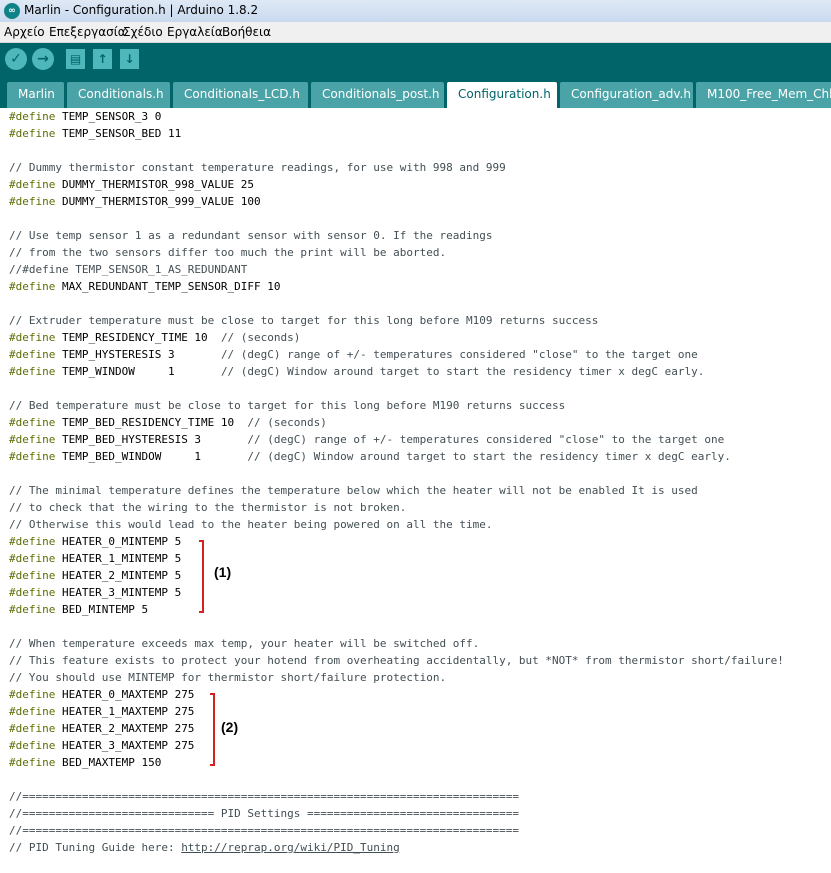 The width and height of the screenshot is (831, 873). Describe the element at coordinates (138, 337) in the screenshot. I see `code-text: TEMP_RESIDENCY_TIME 10` at that location.